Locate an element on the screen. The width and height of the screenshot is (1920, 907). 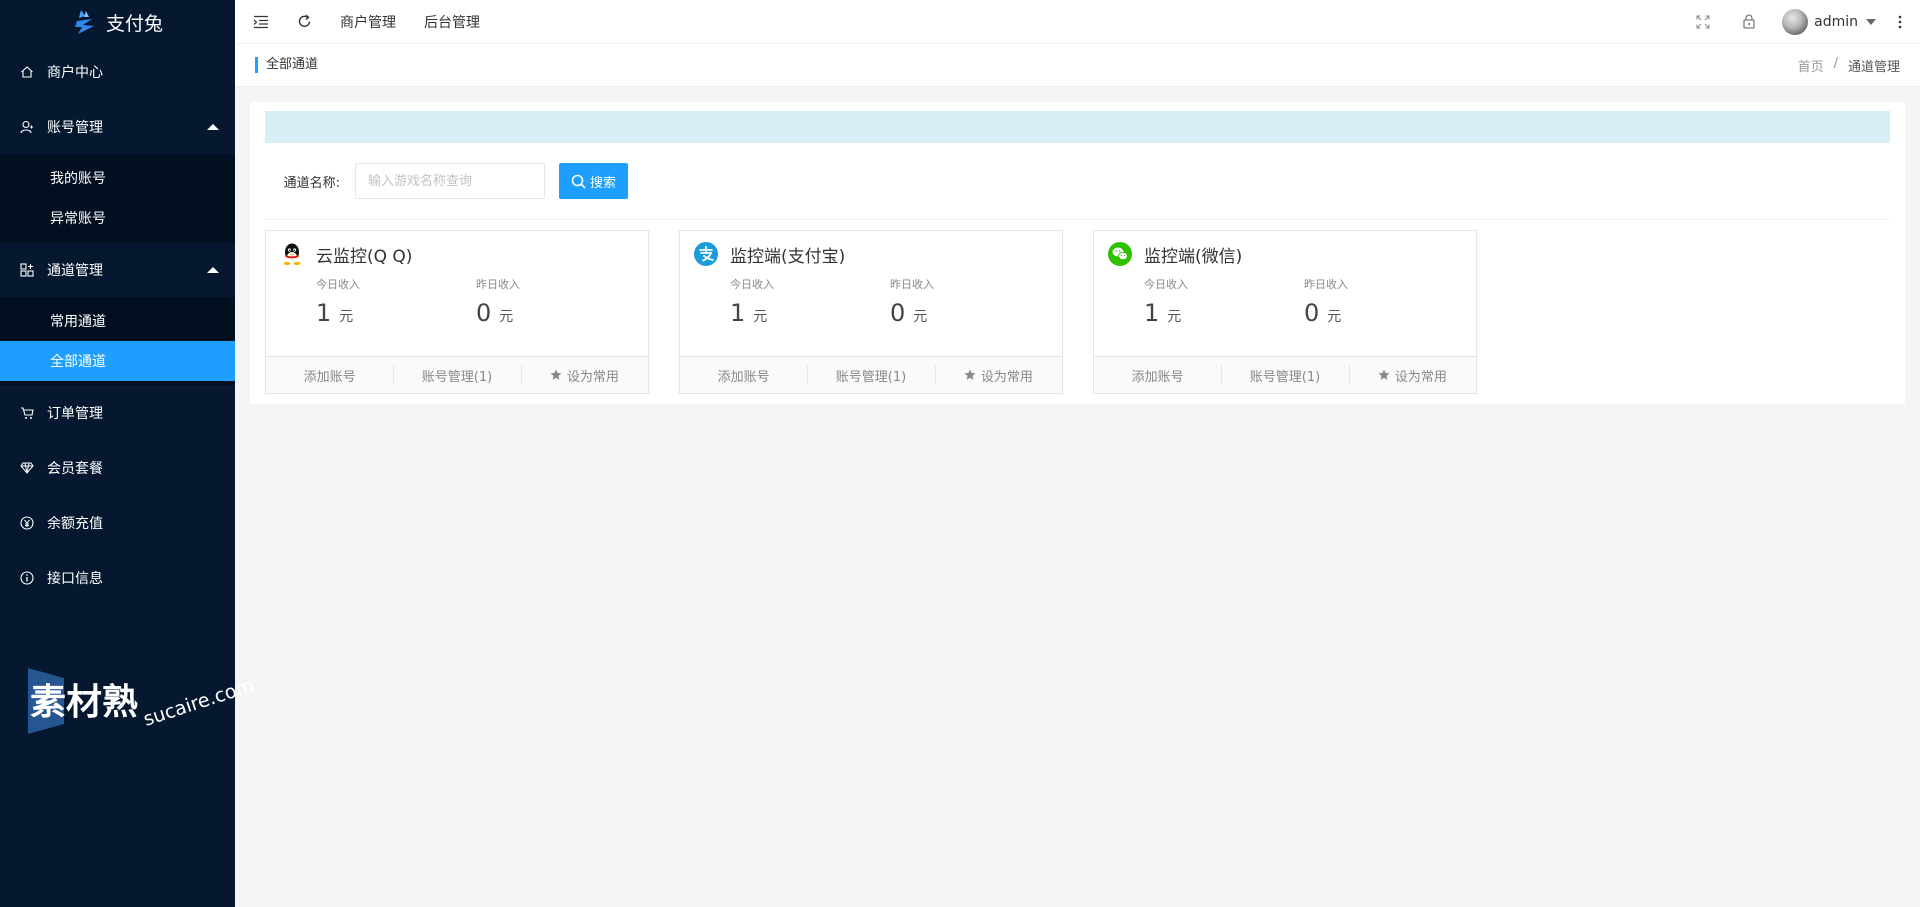
sidebar-item-my-account: 我的账号 is located at coordinates (117, 178).